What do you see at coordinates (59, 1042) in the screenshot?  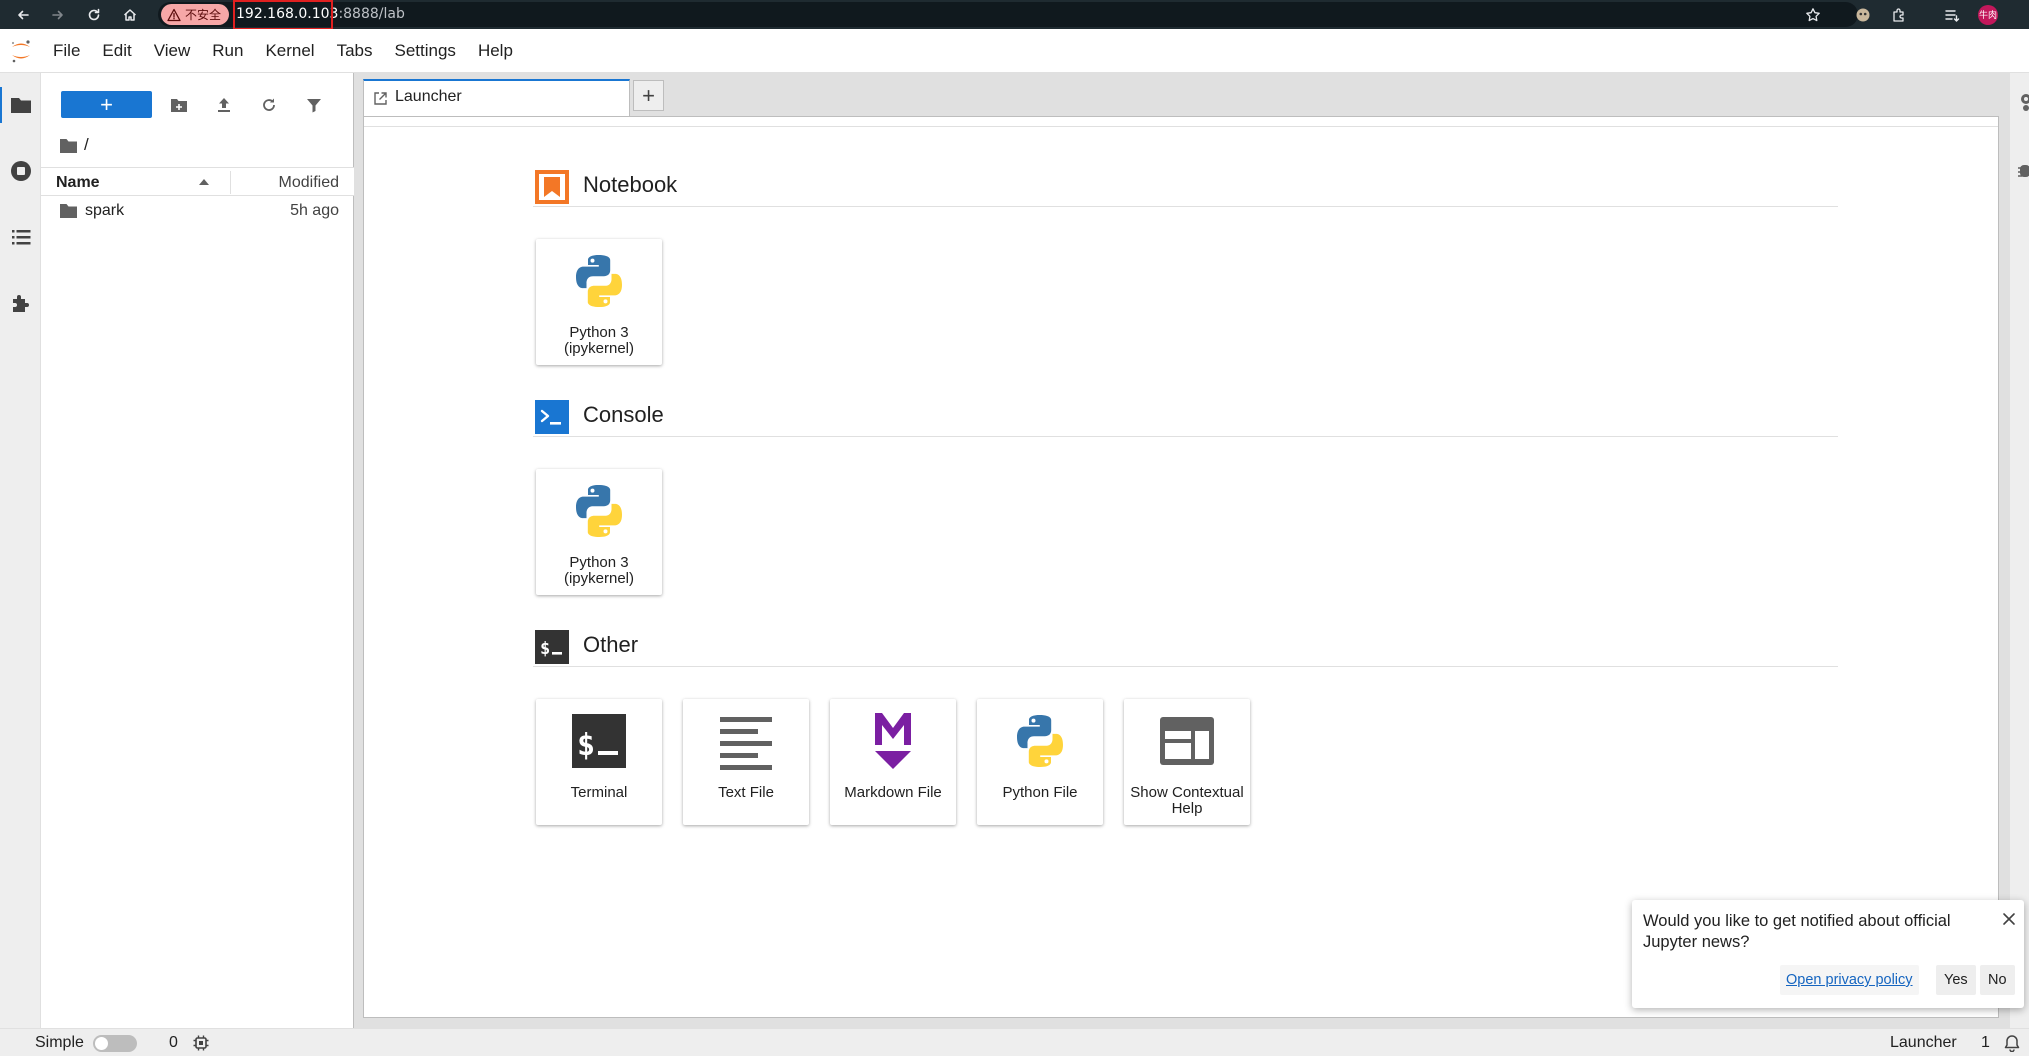 I see `simple-mode-label: Simple` at bounding box center [59, 1042].